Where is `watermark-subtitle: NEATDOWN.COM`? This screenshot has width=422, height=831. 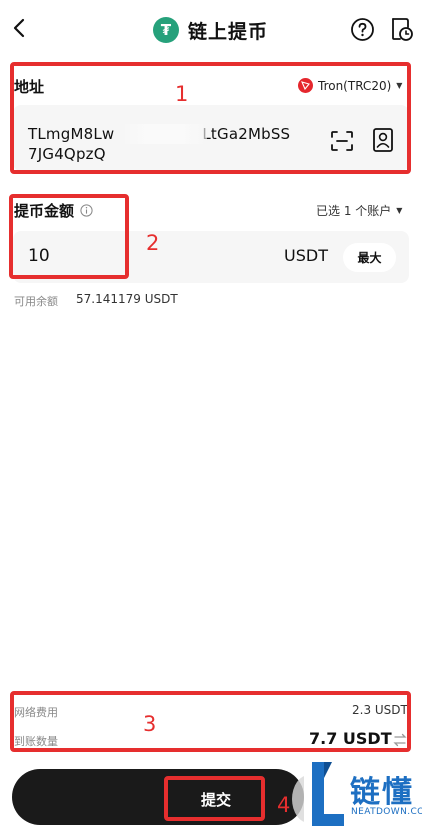
watermark-subtitle: NEATDOWN.COM is located at coordinates (386, 812).